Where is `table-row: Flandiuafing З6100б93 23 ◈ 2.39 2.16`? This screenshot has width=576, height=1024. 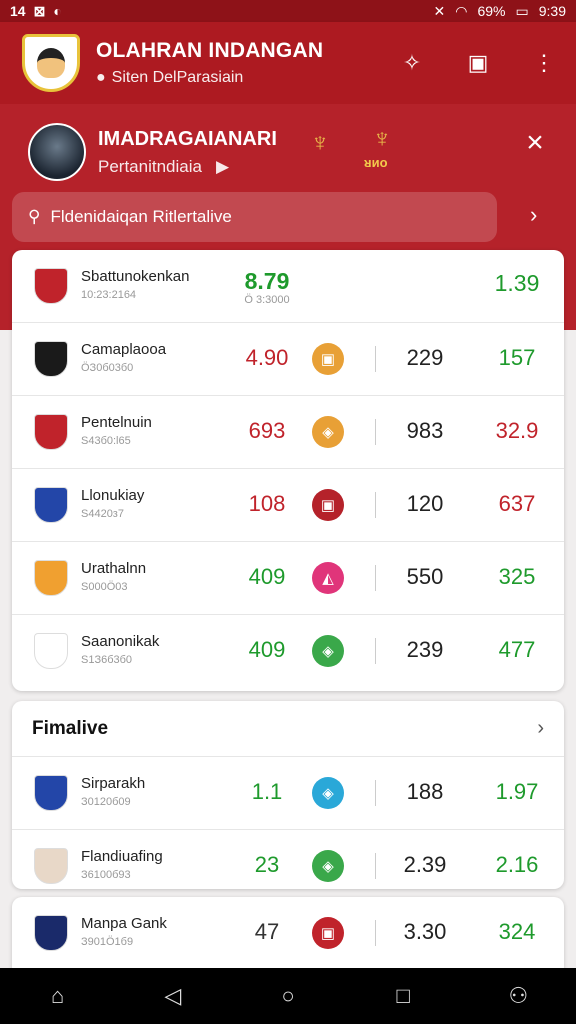 table-row: Flandiuafing З6100б93 23 ◈ 2.39 2.16 is located at coordinates (288, 859).